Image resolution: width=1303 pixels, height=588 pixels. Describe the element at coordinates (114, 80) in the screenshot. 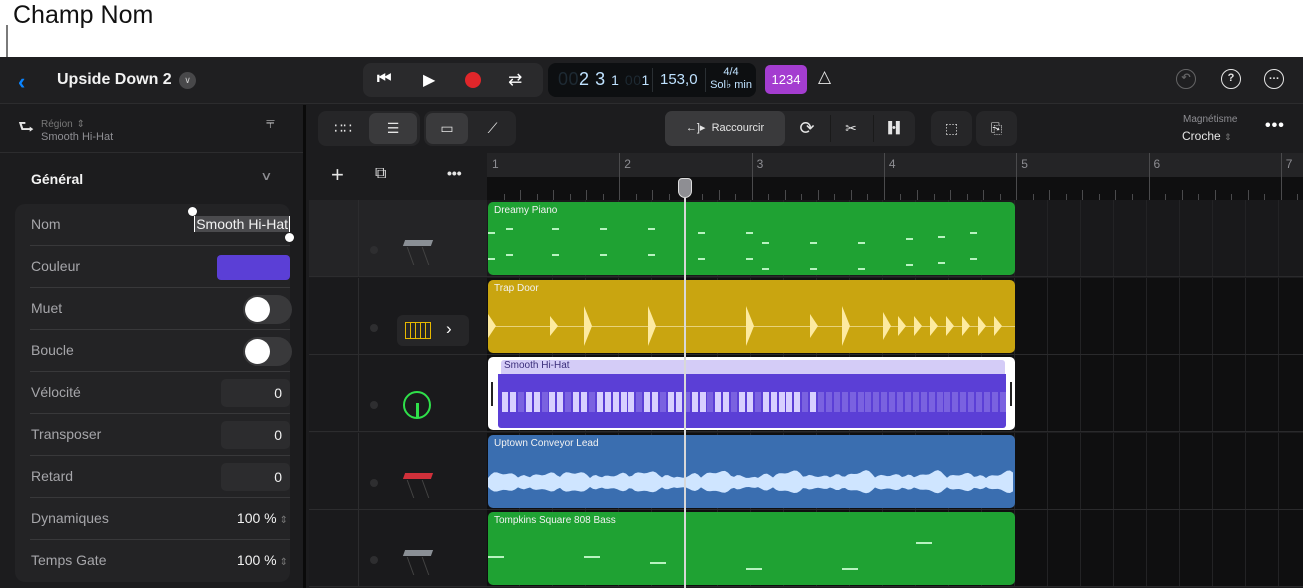

I see `project-title: Upside Down 2` at that location.